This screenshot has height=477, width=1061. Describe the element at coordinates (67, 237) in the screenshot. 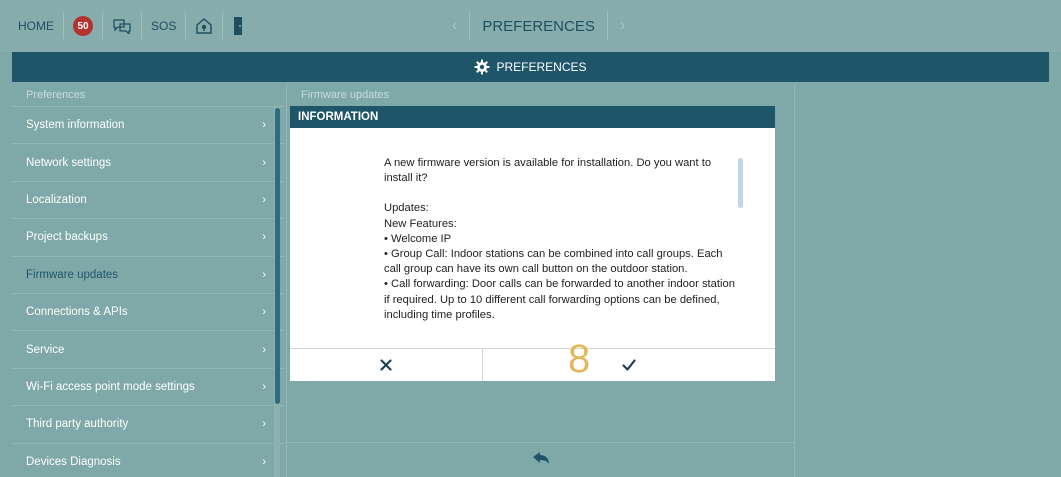

I see `menu-item-label: Project backups` at that location.